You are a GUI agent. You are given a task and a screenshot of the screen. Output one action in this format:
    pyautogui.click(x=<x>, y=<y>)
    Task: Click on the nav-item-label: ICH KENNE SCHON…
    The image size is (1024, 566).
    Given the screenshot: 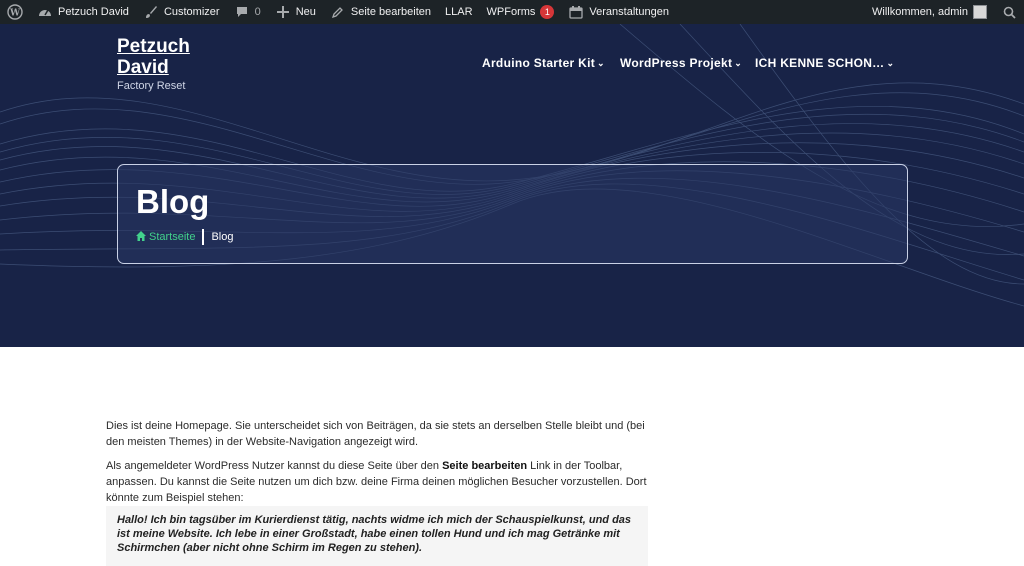 What is the action you would take?
    pyautogui.click(x=820, y=63)
    